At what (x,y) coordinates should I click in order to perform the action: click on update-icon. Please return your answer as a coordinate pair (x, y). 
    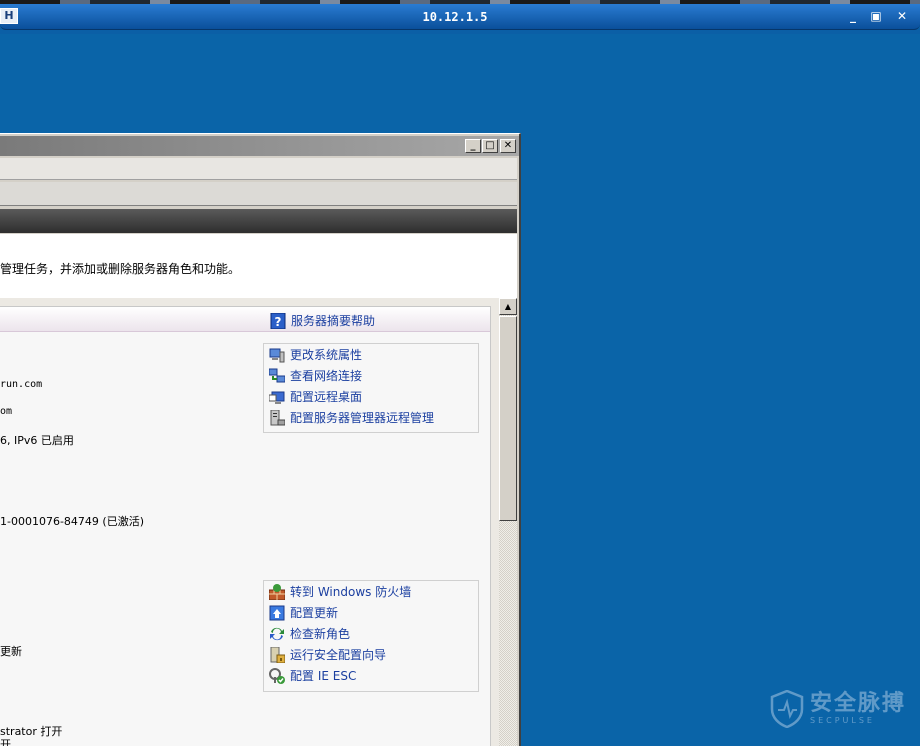
    Looking at the image, I should click on (277, 613).